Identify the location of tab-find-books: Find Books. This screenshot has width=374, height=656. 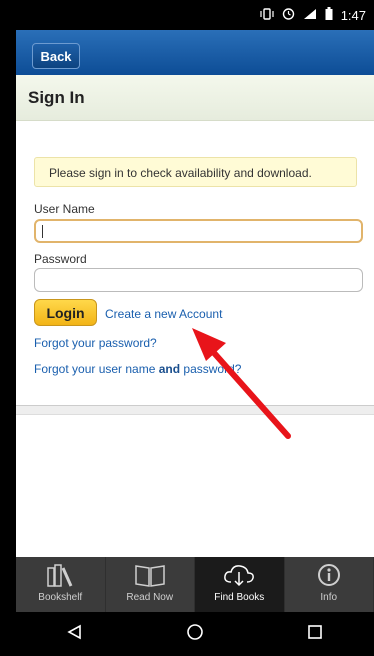
(240, 584).